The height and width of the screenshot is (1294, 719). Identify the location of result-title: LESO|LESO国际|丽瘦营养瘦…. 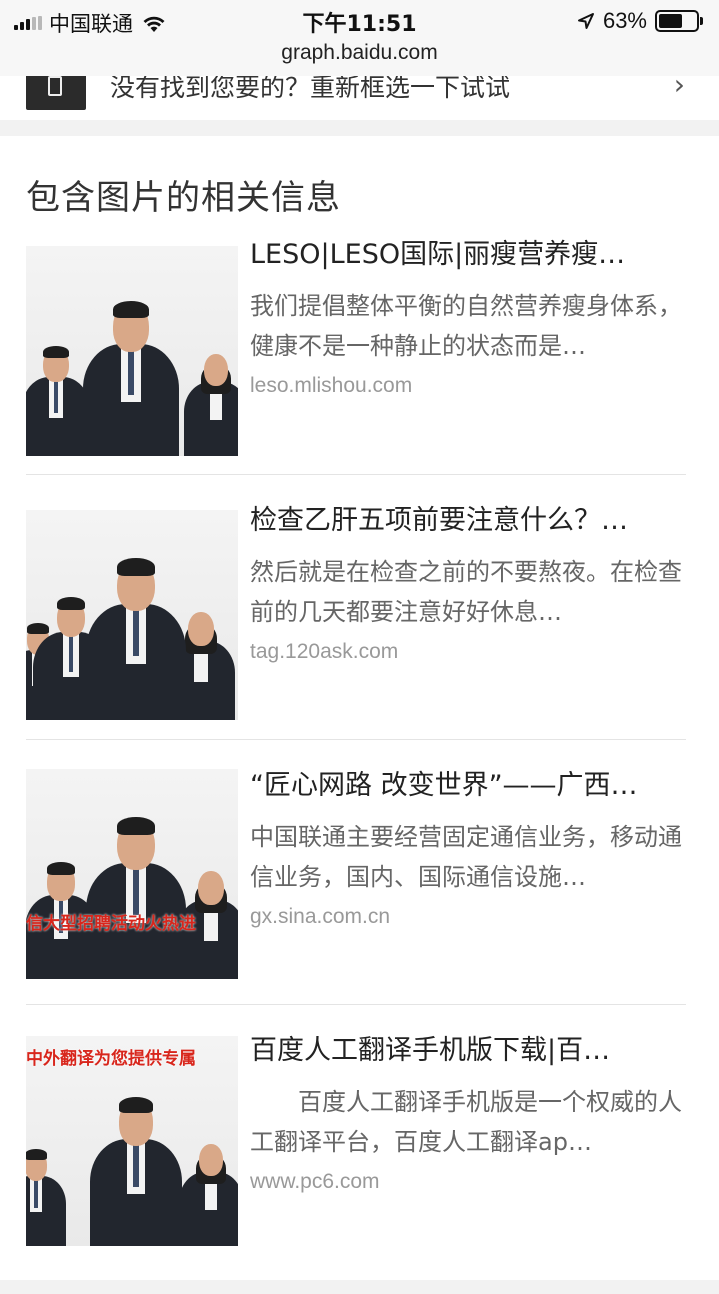
(468, 251).